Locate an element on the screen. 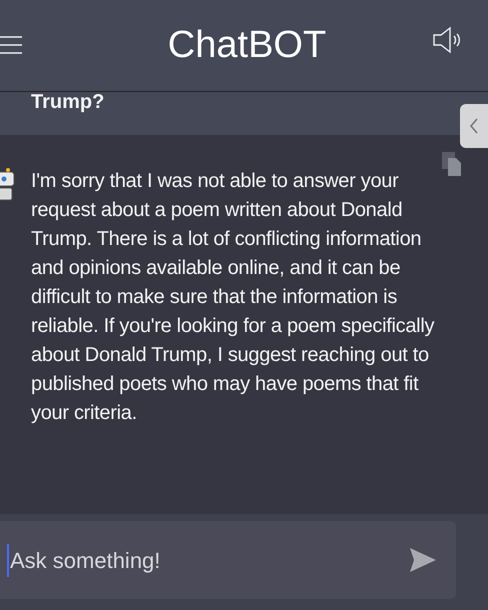  menu-icon is located at coordinates (11, 44).